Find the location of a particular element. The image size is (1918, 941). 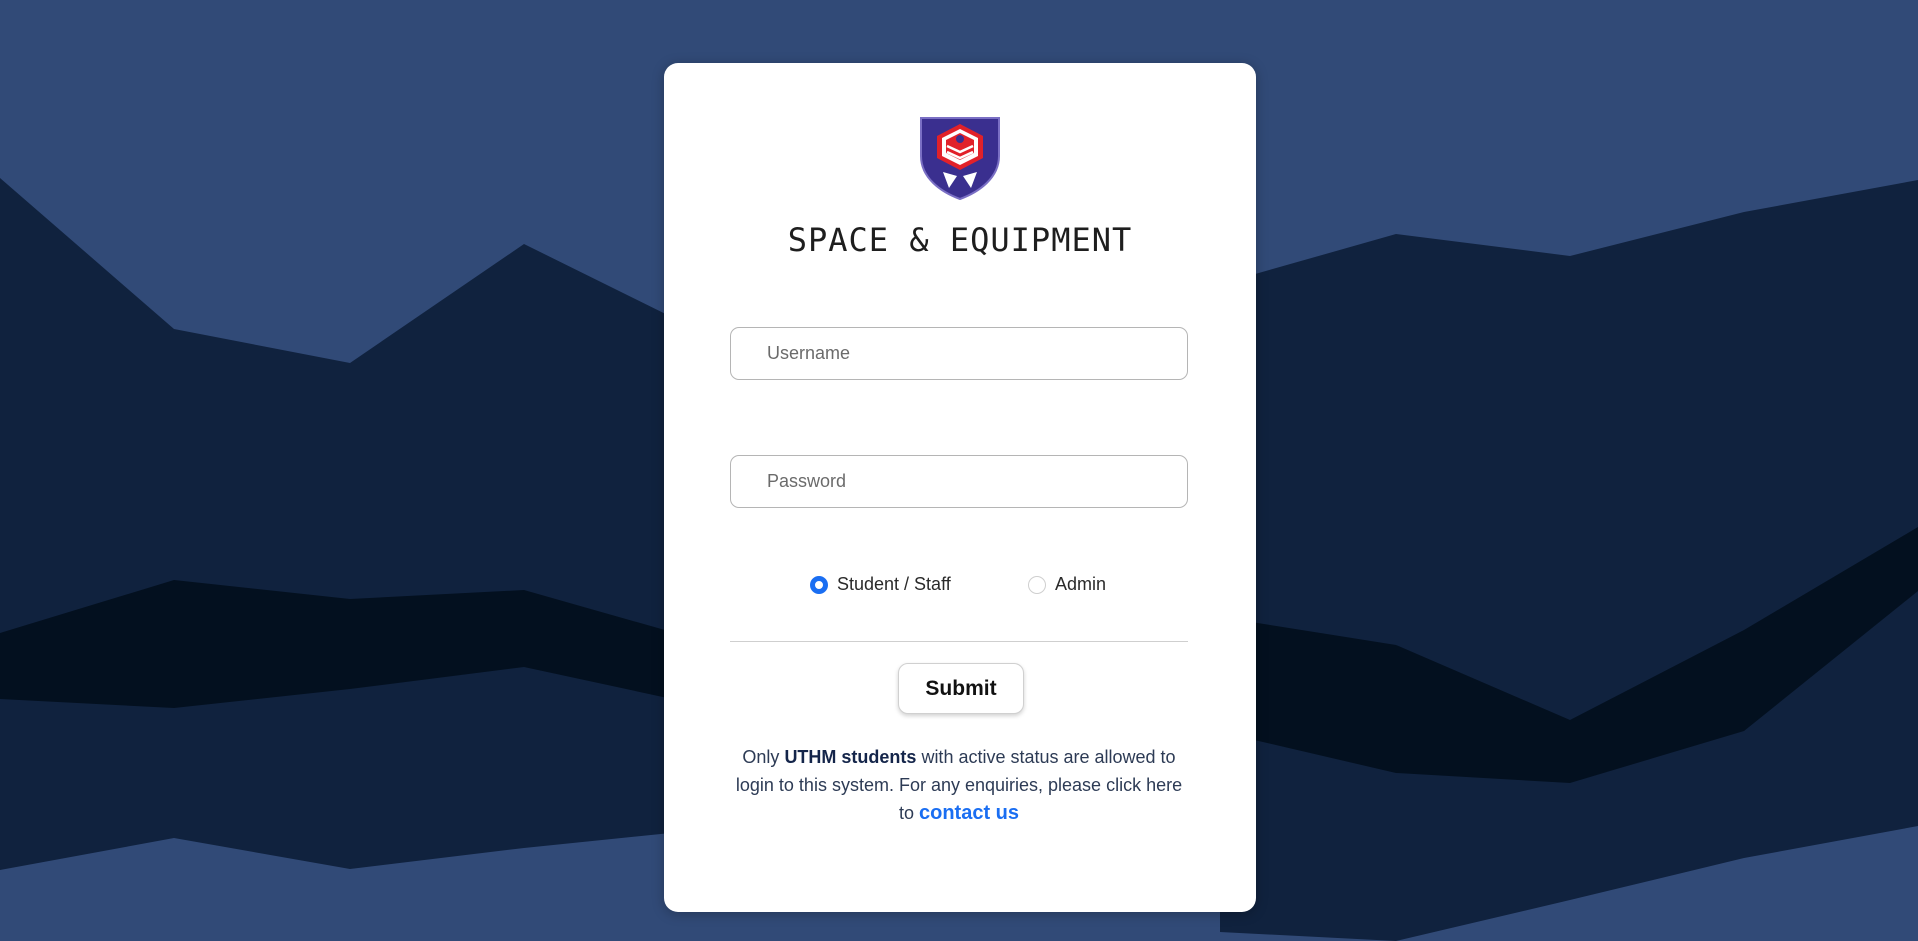

notice-prefix: Only is located at coordinates (763, 757).